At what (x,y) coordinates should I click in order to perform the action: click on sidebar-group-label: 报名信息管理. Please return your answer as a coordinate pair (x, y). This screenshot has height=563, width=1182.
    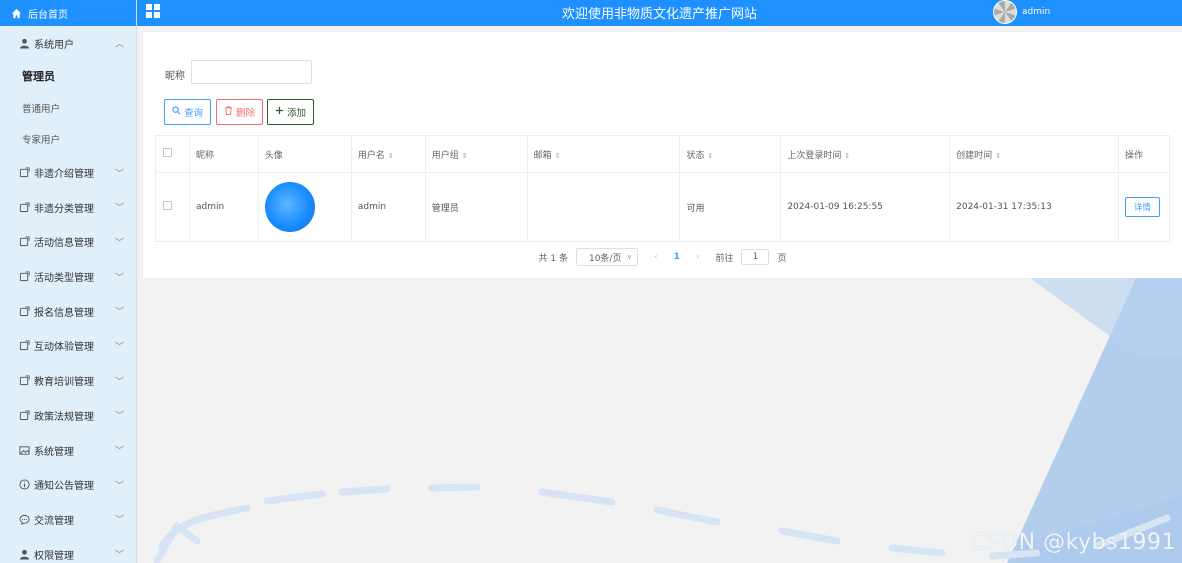
    Looking at the image, I should click on (64, 313).